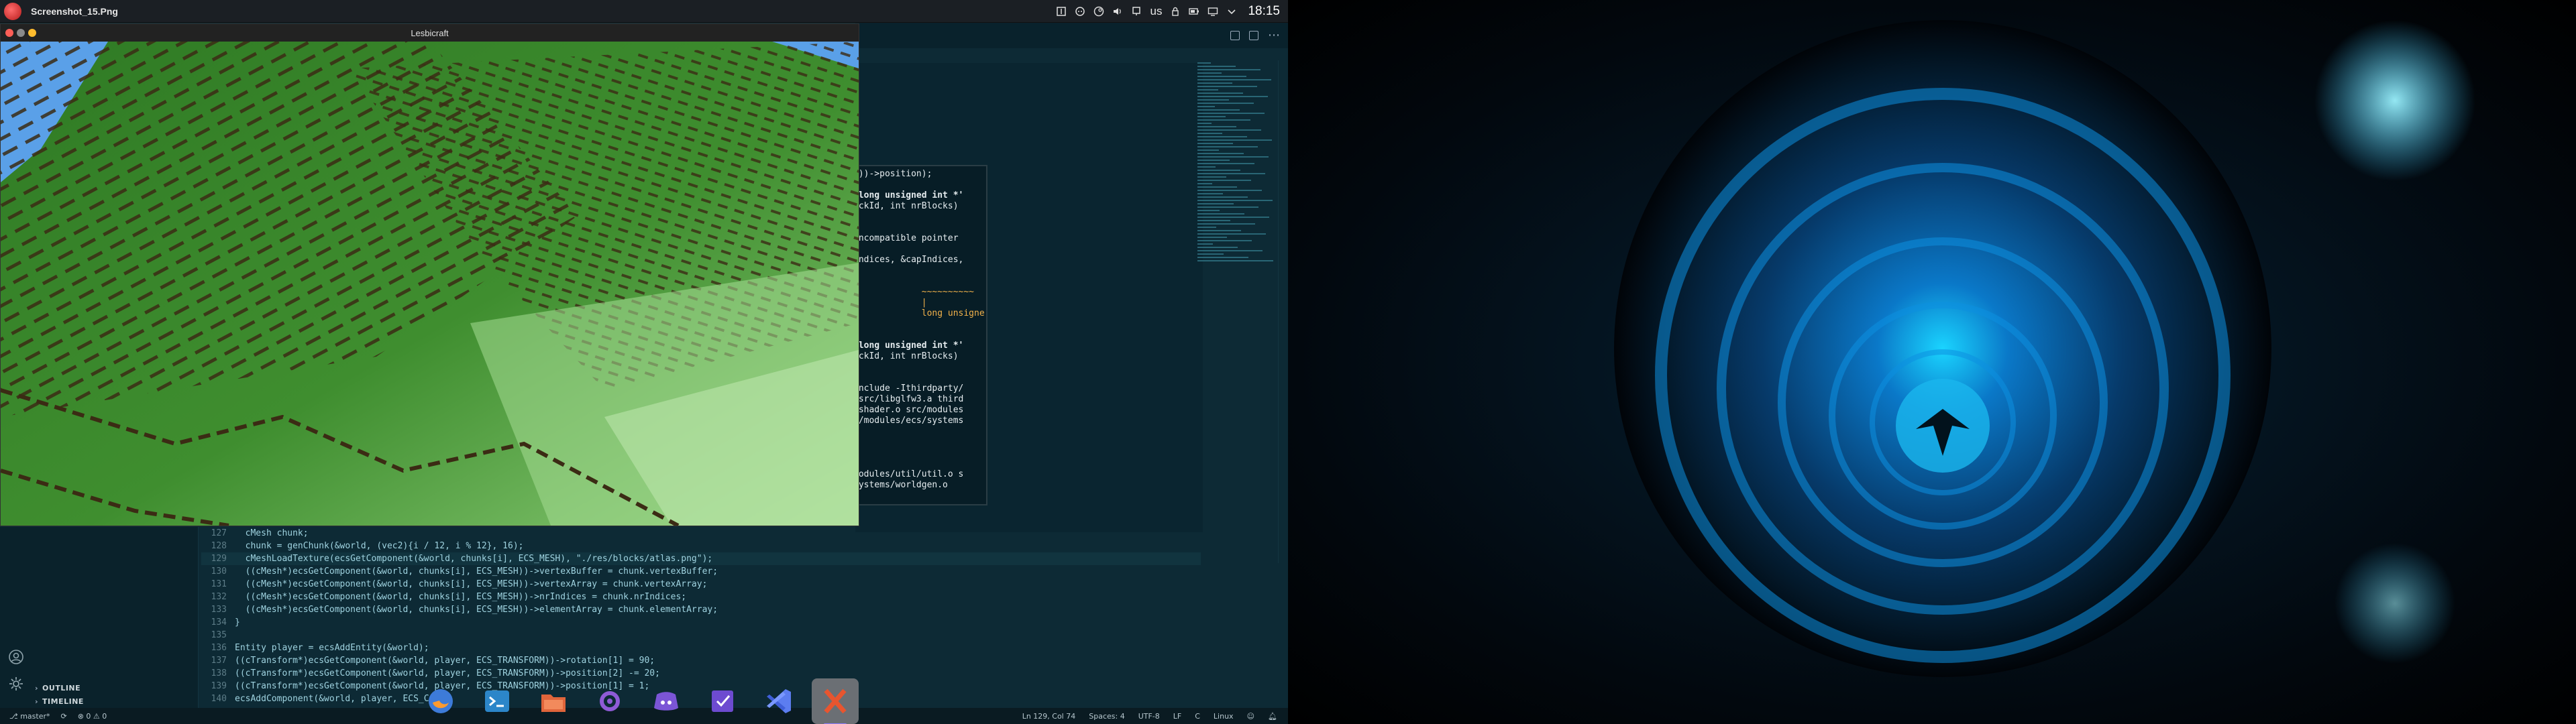  I want to click on sync-icon: ⟳, so click(63, 717).